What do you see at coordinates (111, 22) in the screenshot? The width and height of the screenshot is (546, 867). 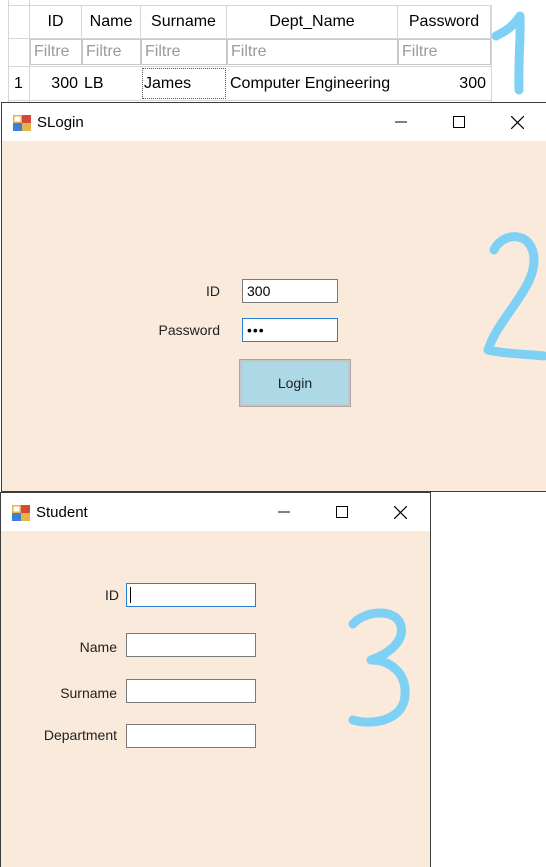 I see `column-header-name: Name` at bounding box center [111, 22].